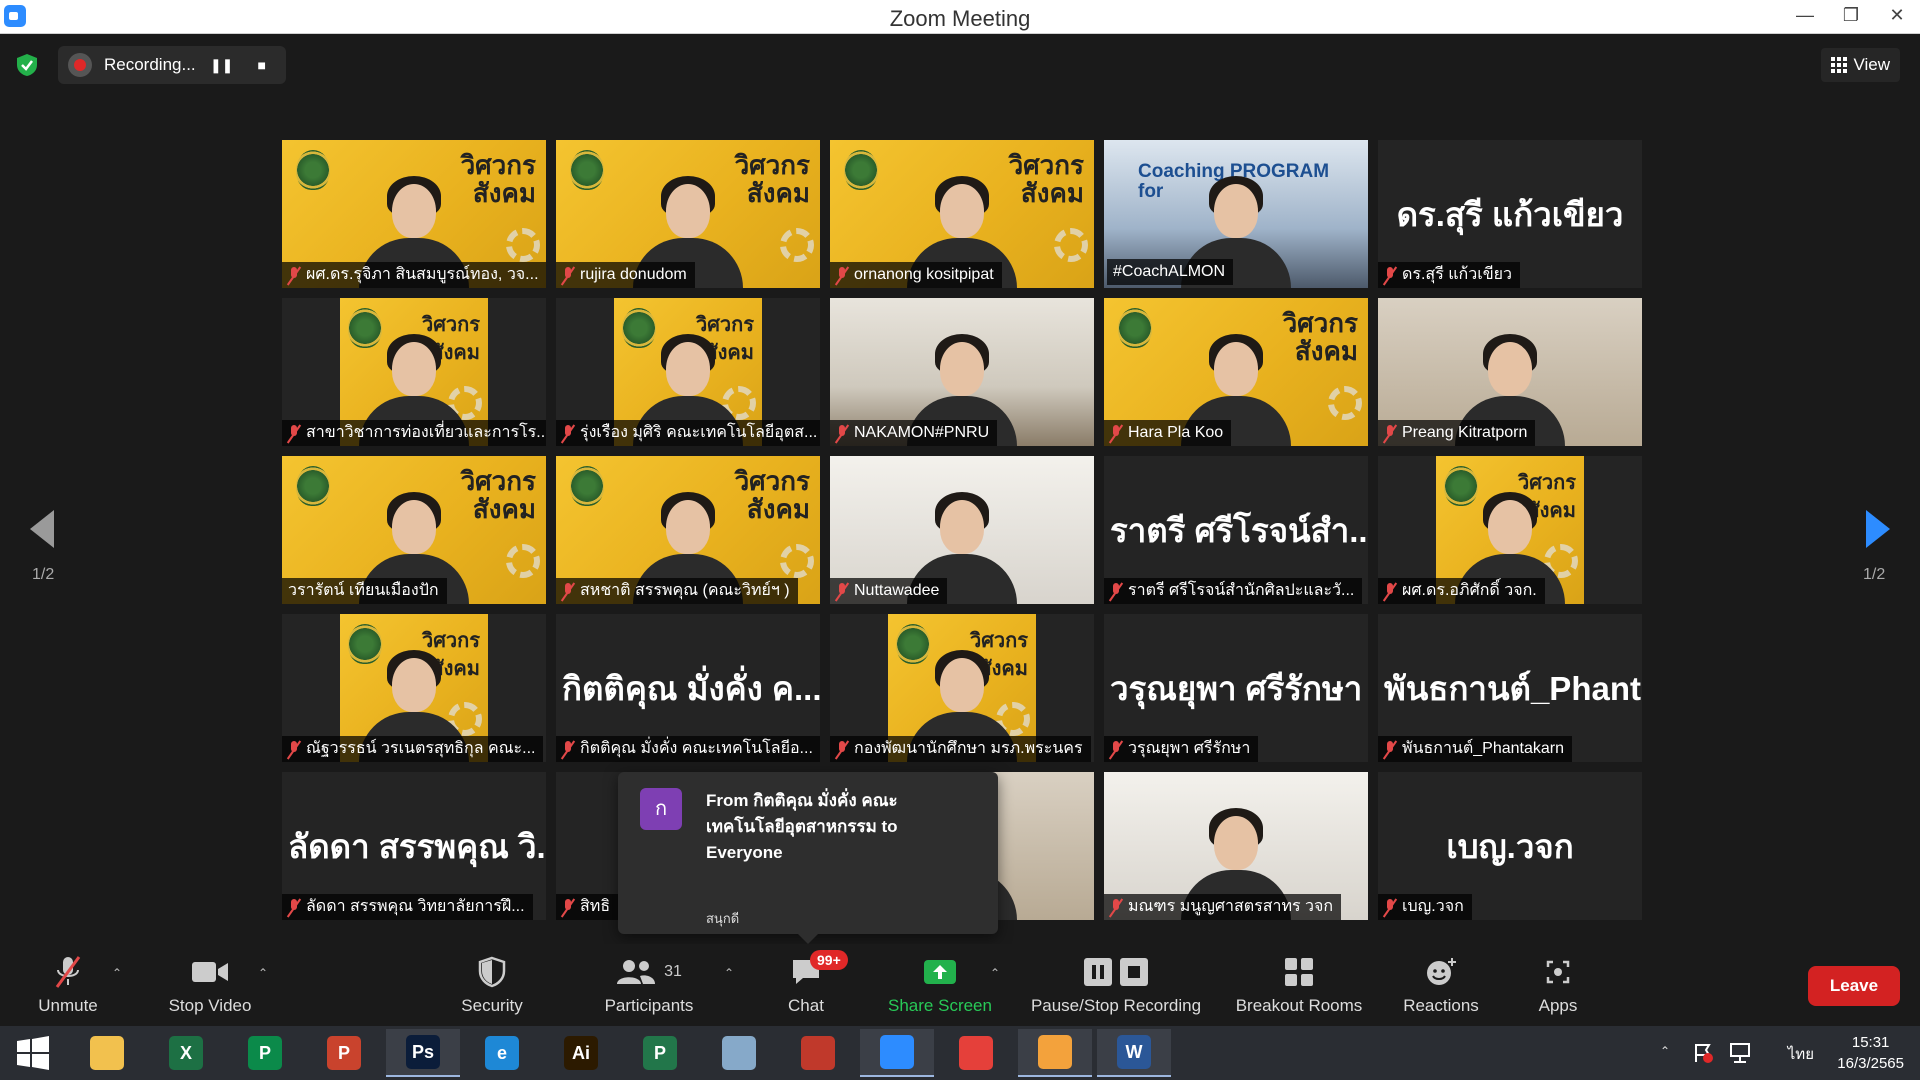 Image resolution: width=1920 pixels, height=1080 pixels. Describe the element at coordinates (1510, 846) in the screenshot. I see `participant-tile: เบญ.วจก เบญ.วจก` at that location.